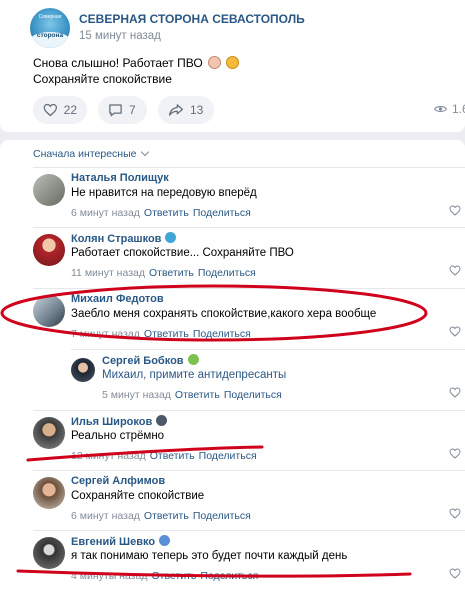  What do you see at coordinates (138, 496) in the screenshot?
I see `comment-text: Сохраняйте спокойствие` at bounding box center [138, 496].